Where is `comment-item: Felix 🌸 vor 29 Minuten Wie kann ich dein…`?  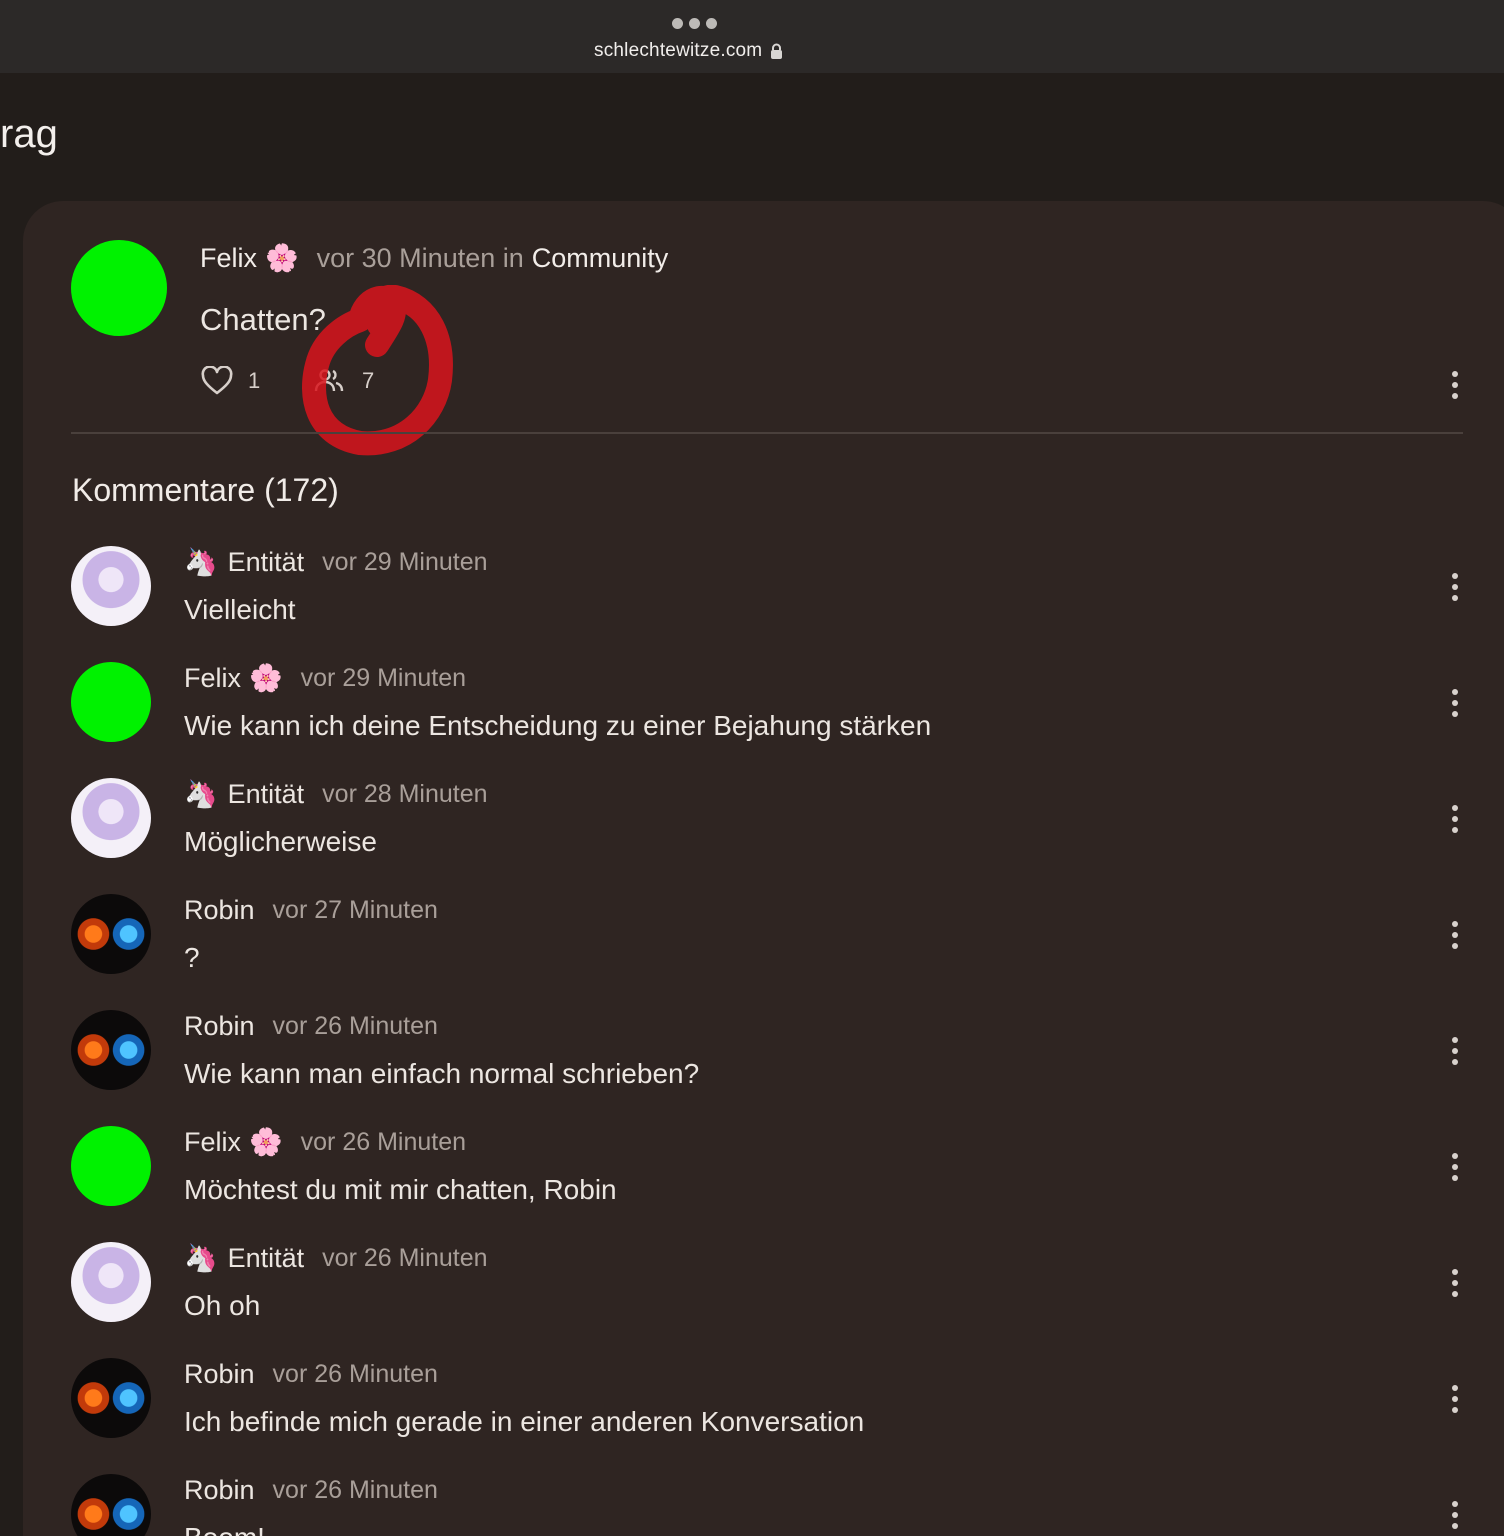 comment-item: Felix 🌸 vor 29 Minuten Wie kann ich dein… is located at coordinates (752, 720).